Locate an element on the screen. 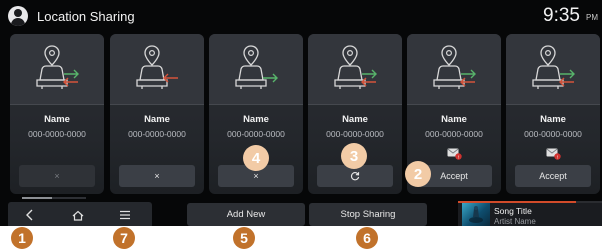 This screenshot has width=602, height=251. card-scrollbar is located at coordinates (54, 198).